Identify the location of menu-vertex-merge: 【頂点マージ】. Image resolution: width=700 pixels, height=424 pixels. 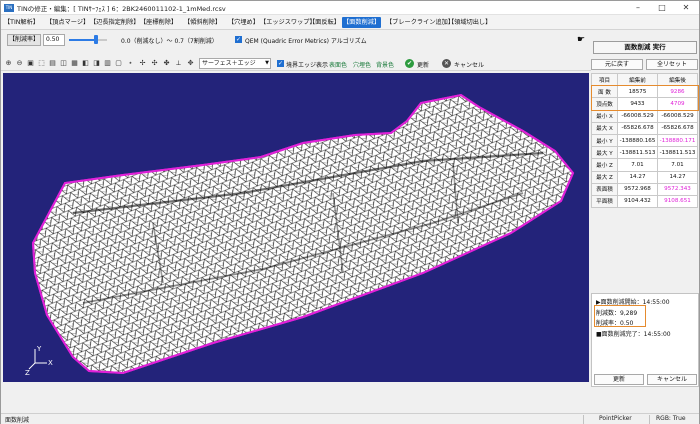
(67, 22).